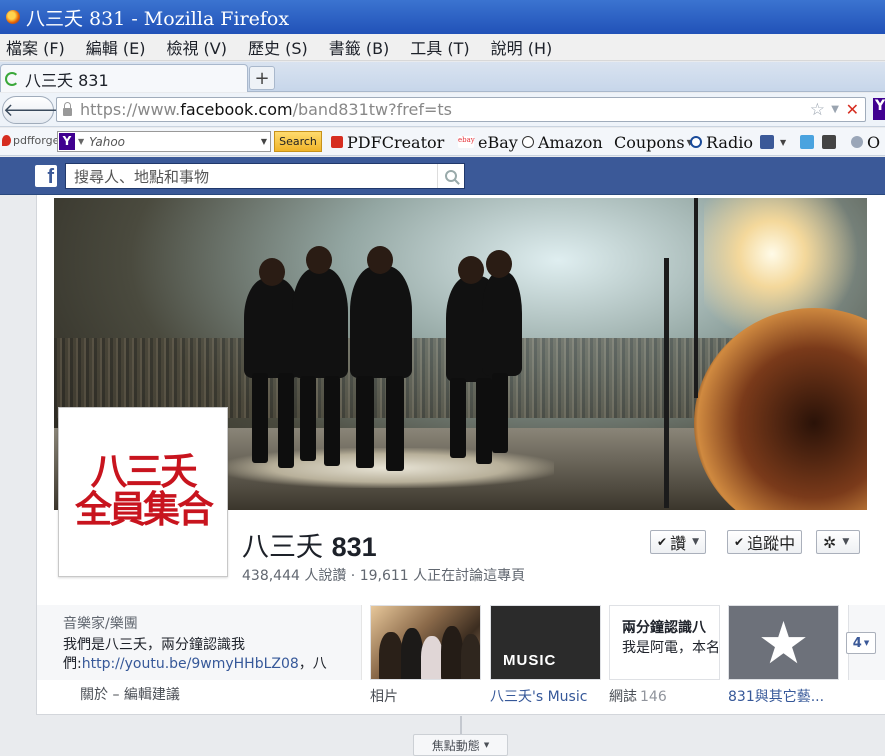 This screenshot has width=885, height=756. I want to click on bookmark-ebay: ebay eBay, so click(488, 142).